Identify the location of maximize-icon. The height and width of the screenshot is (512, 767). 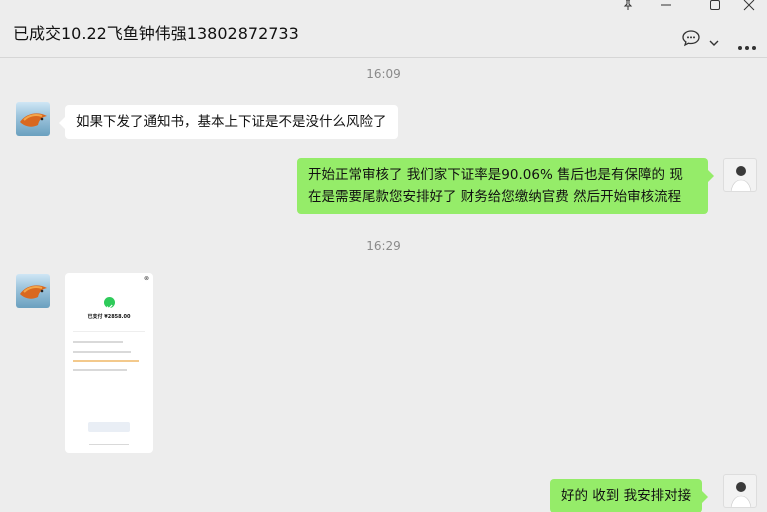
(715, 5).